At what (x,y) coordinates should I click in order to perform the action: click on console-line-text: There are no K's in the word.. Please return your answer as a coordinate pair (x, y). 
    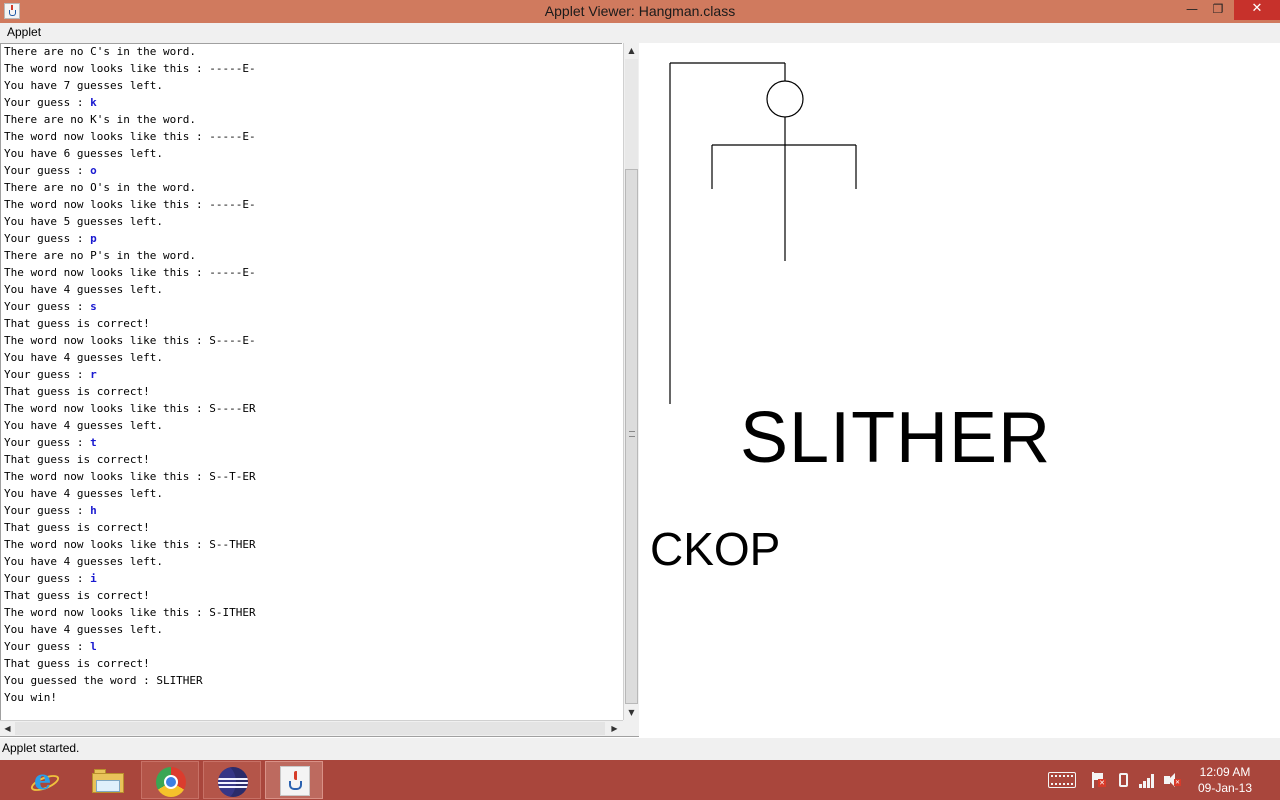
    Looking at the image, I should click on (100, 119).